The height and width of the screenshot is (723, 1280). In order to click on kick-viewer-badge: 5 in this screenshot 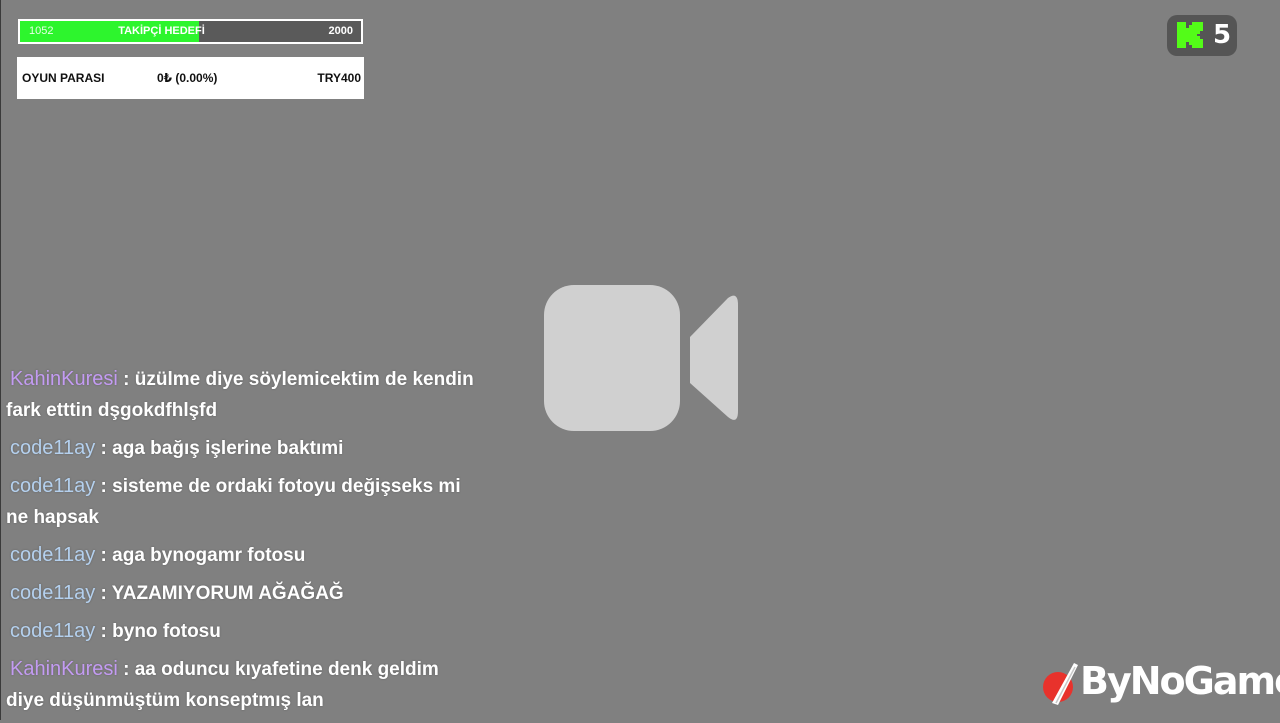, I will do `click(1202, 35)`.